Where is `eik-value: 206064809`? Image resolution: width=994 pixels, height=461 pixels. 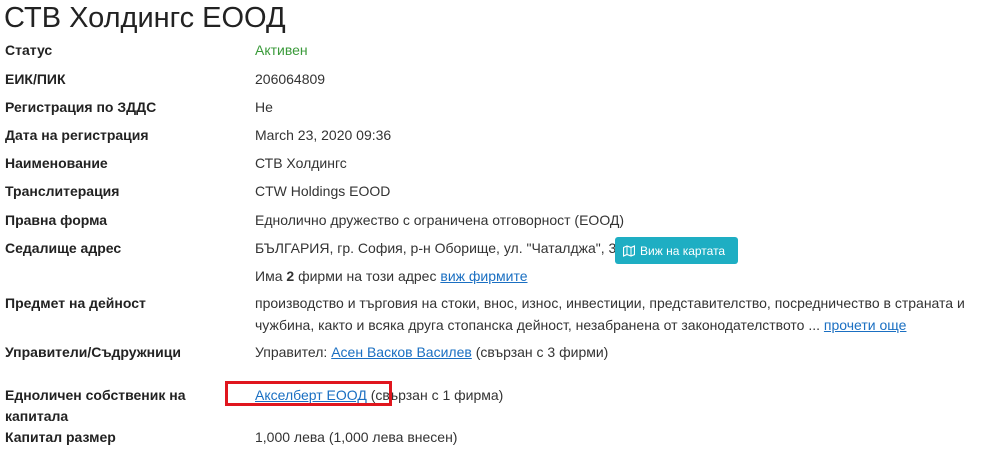
eik-value: 206064809 is located at coordinates (290, 79).